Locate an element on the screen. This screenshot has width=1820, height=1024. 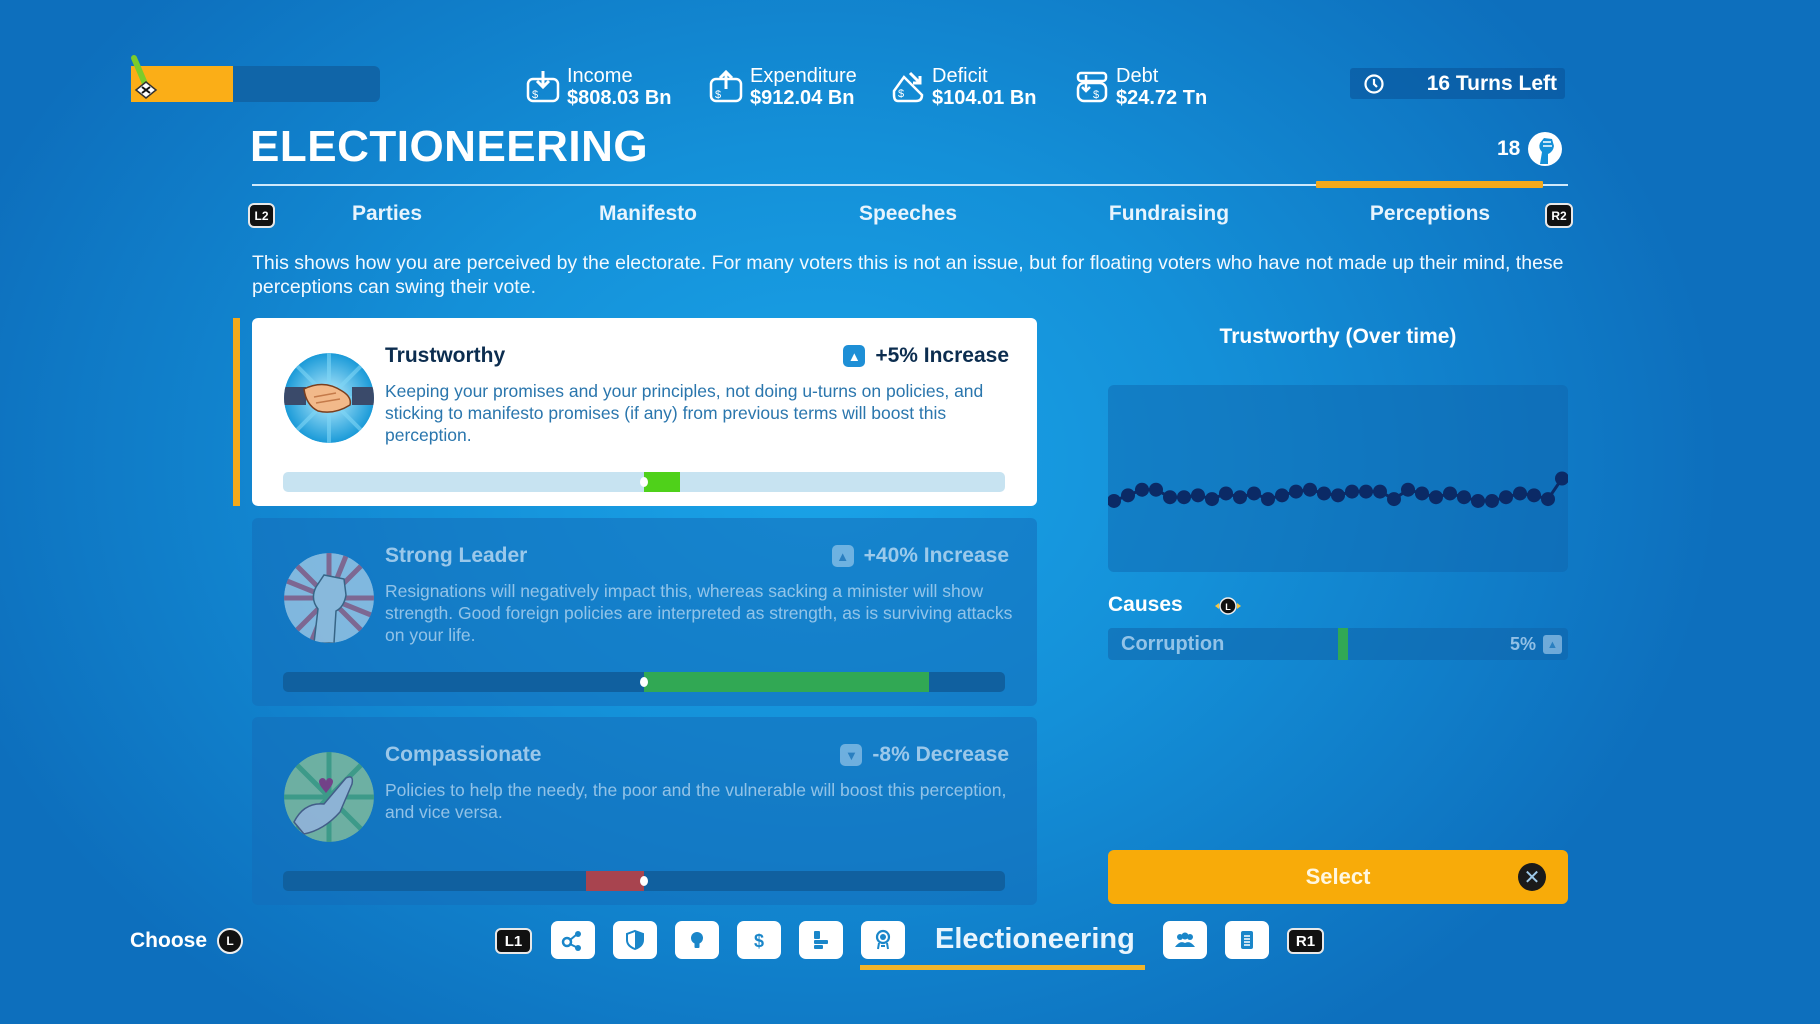
tab-speeches: Speeches is located at coordinates (908, 214).